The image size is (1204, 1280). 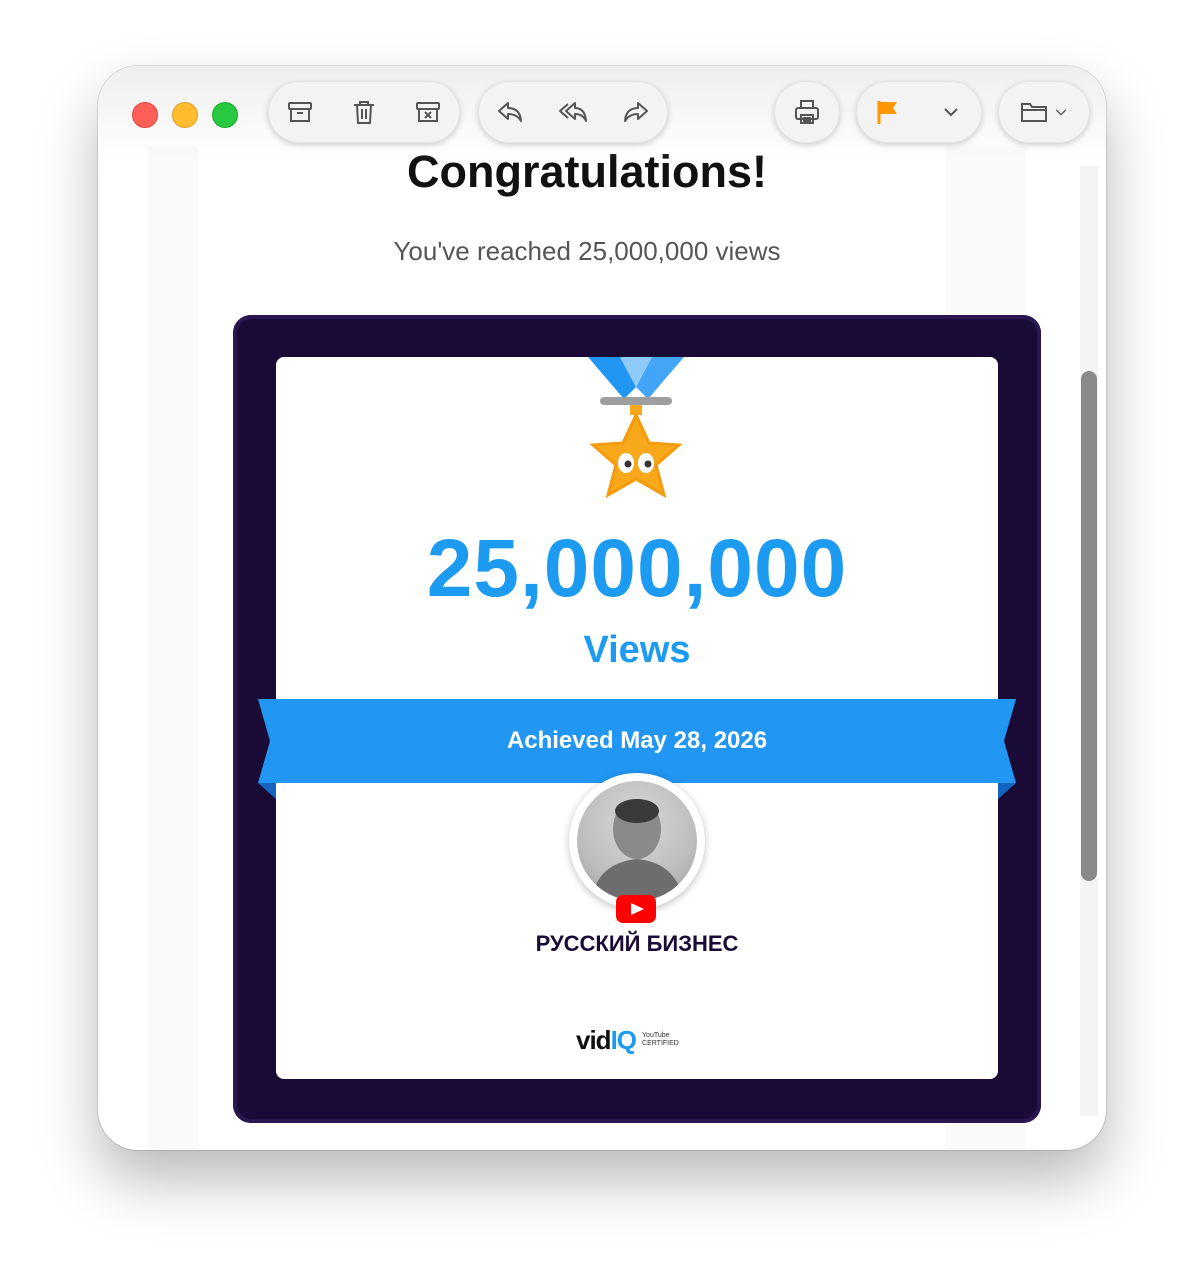 I want to click on avatar, so click(x=637, y=841).